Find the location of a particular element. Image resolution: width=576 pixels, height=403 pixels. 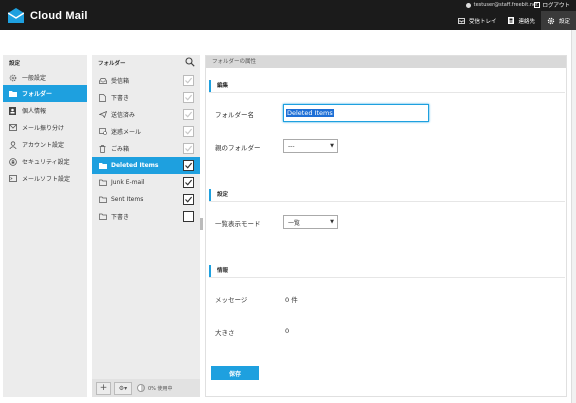

sidebar-item-folders: フォルダー is located at coordinates (45, 93).